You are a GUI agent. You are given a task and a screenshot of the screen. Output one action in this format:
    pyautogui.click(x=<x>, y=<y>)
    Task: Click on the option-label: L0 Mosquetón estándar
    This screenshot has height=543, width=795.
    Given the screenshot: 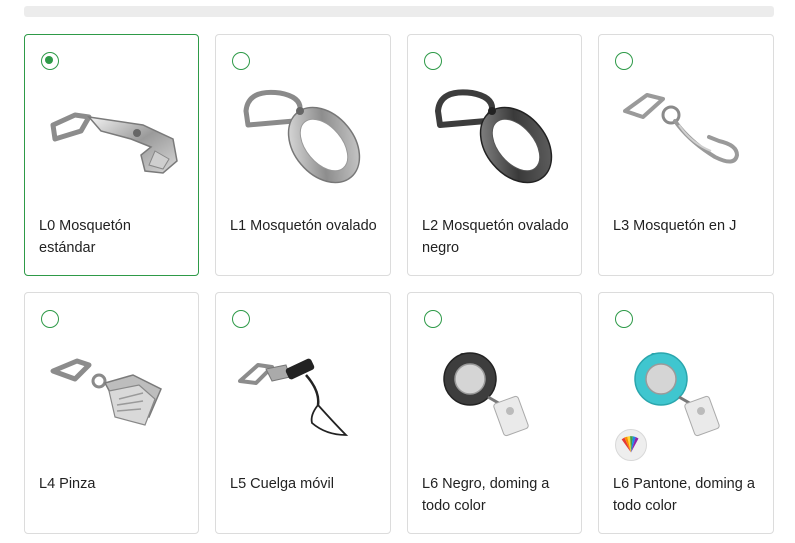 What is the action you would take?
    pyautogui.click(x=85, y=237)
    